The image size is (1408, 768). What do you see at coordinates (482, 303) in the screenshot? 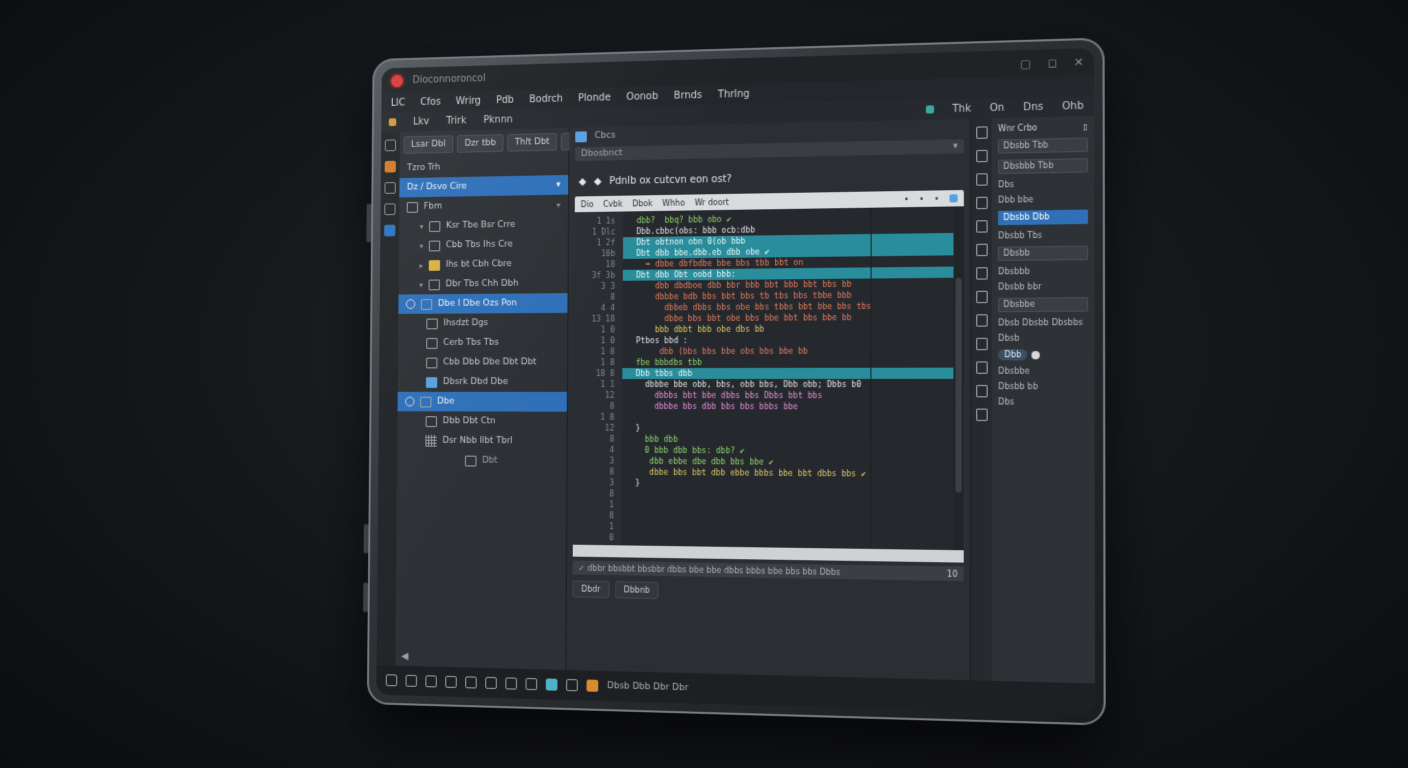
I see `tree-item-selected: Dbe I Dbe Ozs Pon` at bounding box center [482, 303].